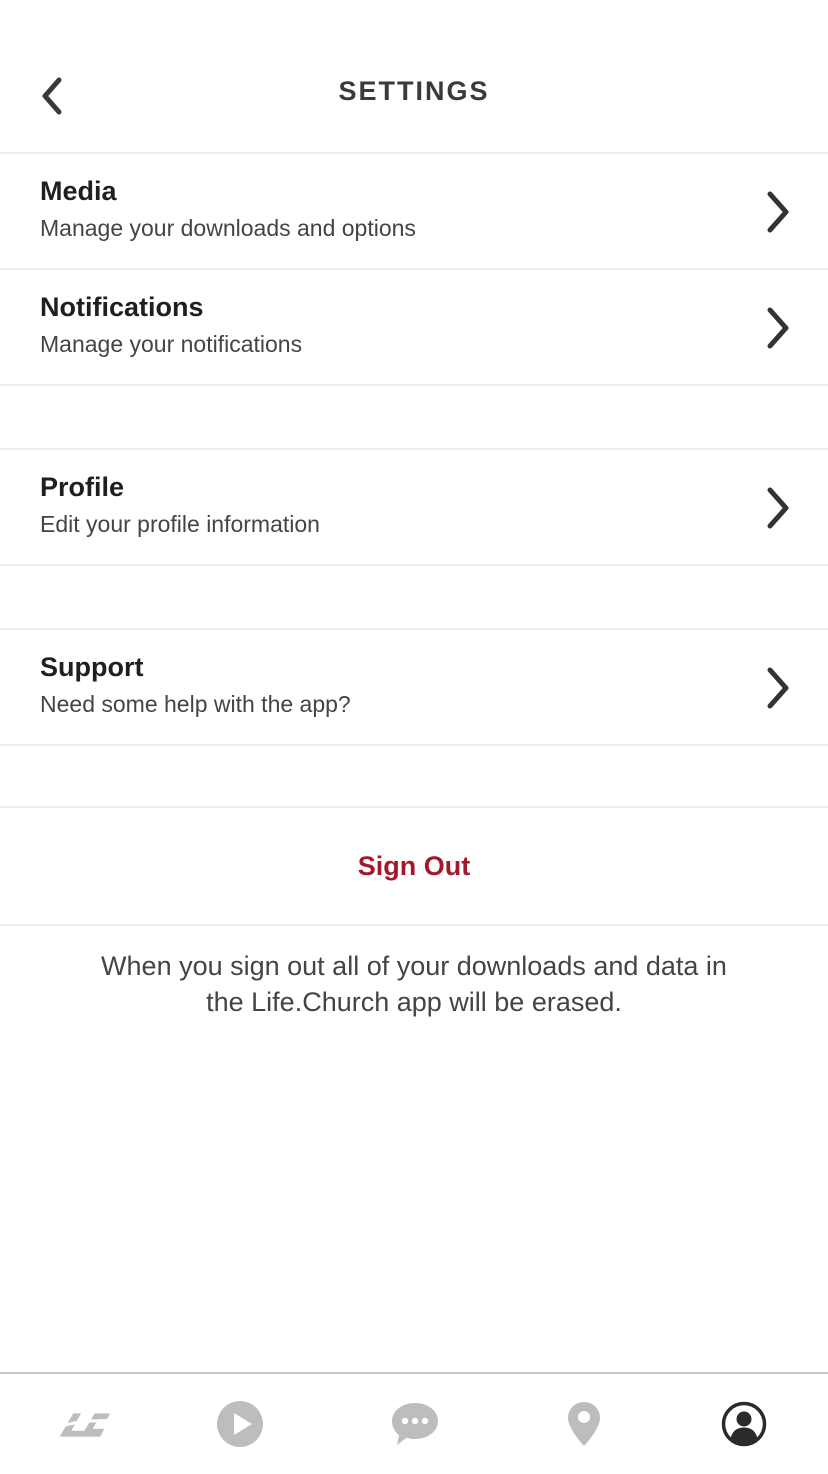 The height and width of the screenshot is (1474, 828). I want to click on sign-out-row: Sign Out, so click(414, 866).